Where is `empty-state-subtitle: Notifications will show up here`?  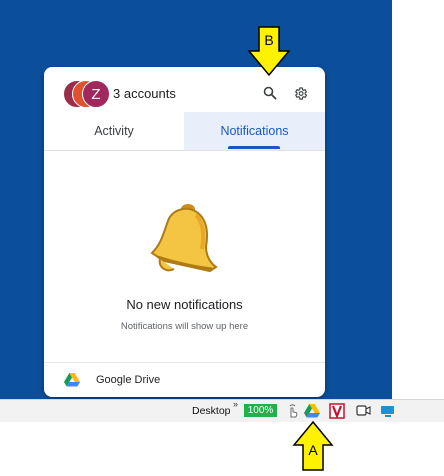 empty-state-subtitle: Notifications will show up here is located at coordinates (184, 326).